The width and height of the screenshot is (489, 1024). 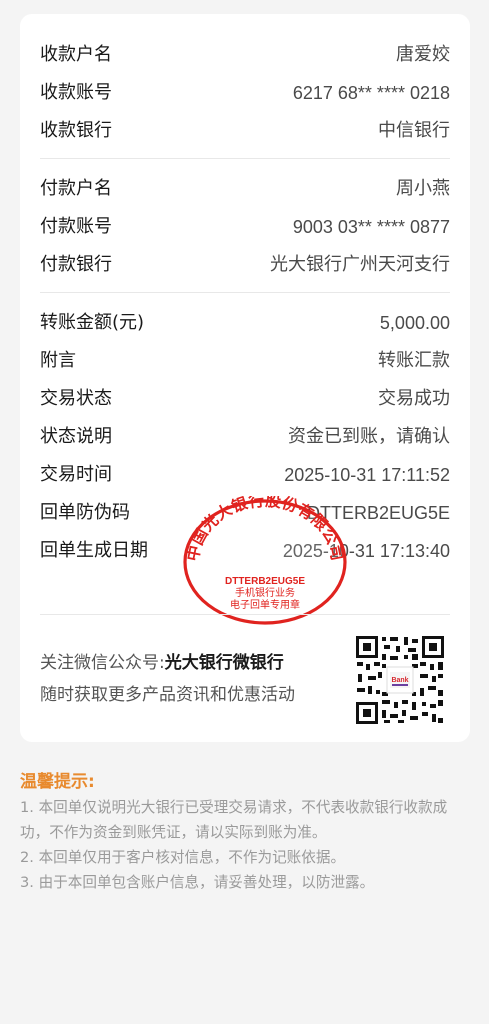 I want to click on follow-subtitle: 随时获取更多产品资讯和优惠活动, so click(x=167, y=695).